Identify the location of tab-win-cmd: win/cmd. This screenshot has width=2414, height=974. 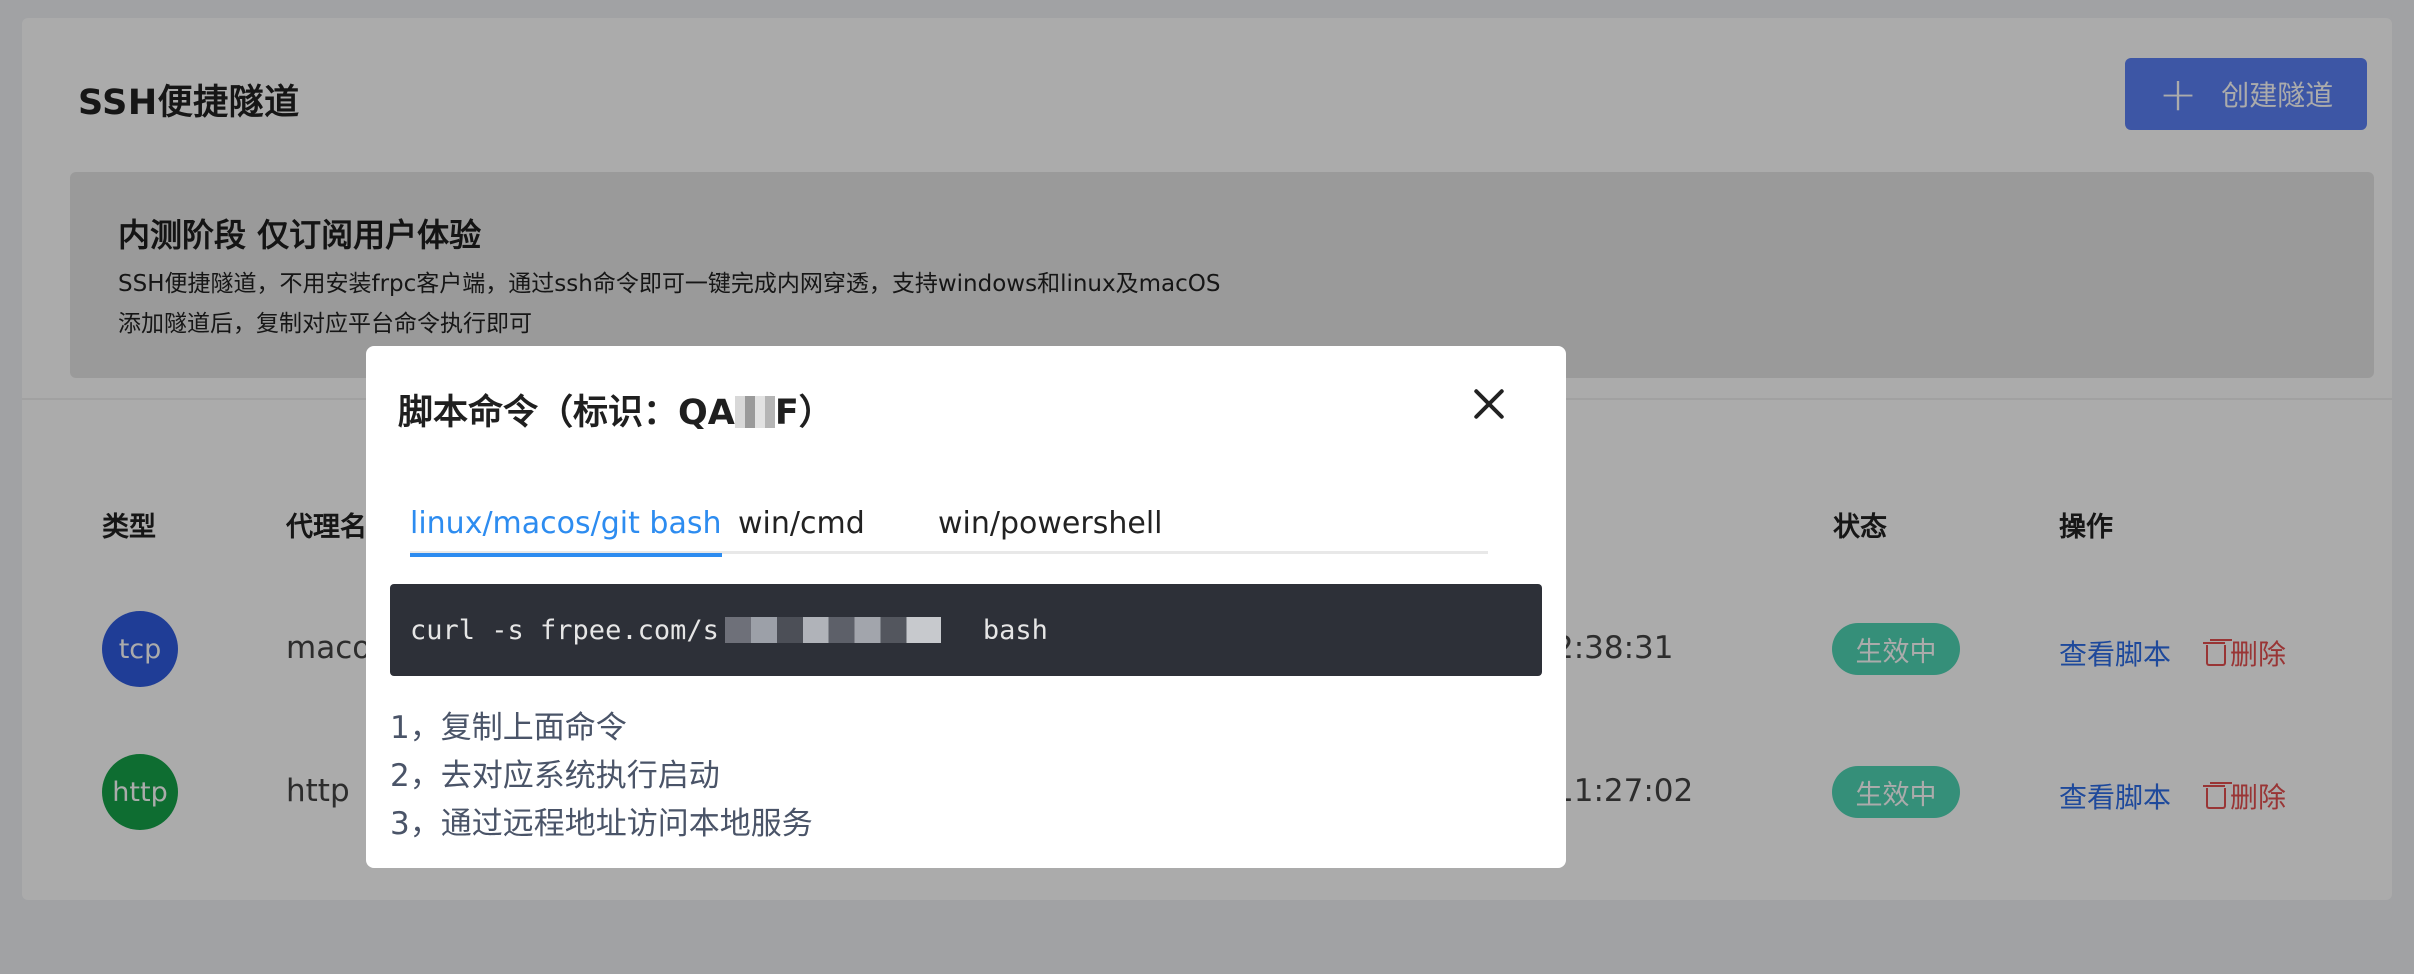
(801, 530).